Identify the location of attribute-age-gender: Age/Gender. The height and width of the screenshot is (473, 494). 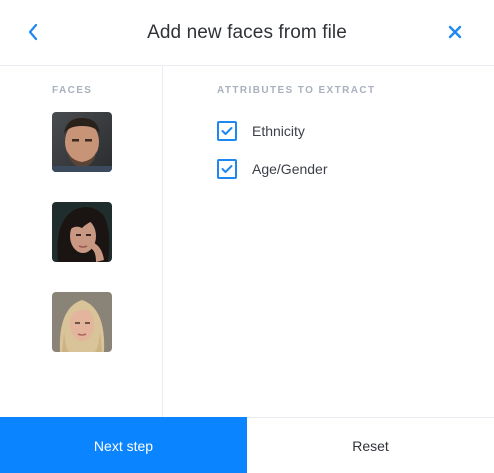
(272, 169).